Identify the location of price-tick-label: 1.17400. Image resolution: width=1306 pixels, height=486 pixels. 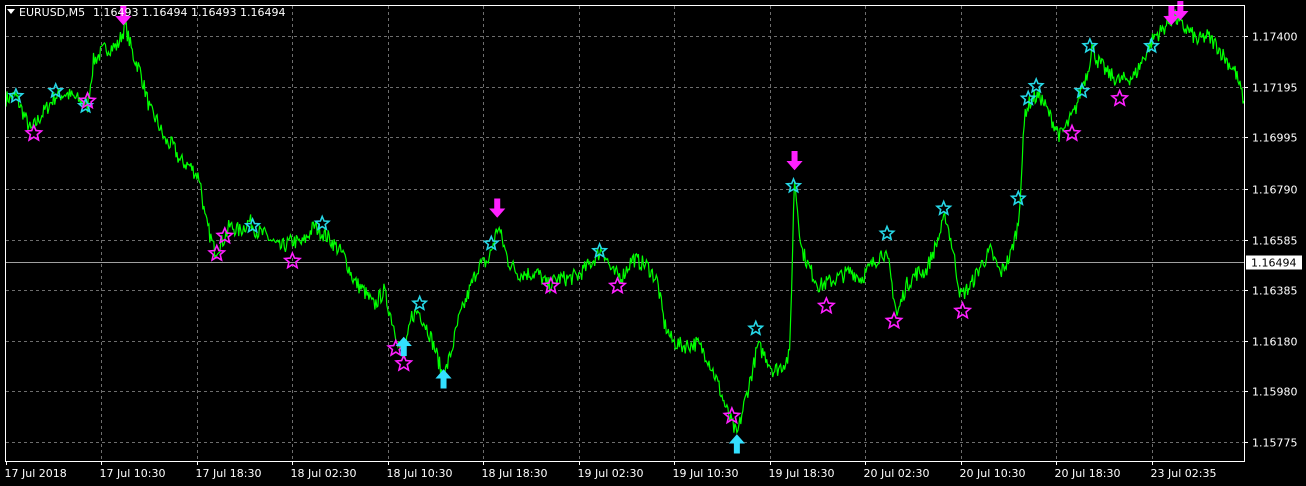
(1275, 37).